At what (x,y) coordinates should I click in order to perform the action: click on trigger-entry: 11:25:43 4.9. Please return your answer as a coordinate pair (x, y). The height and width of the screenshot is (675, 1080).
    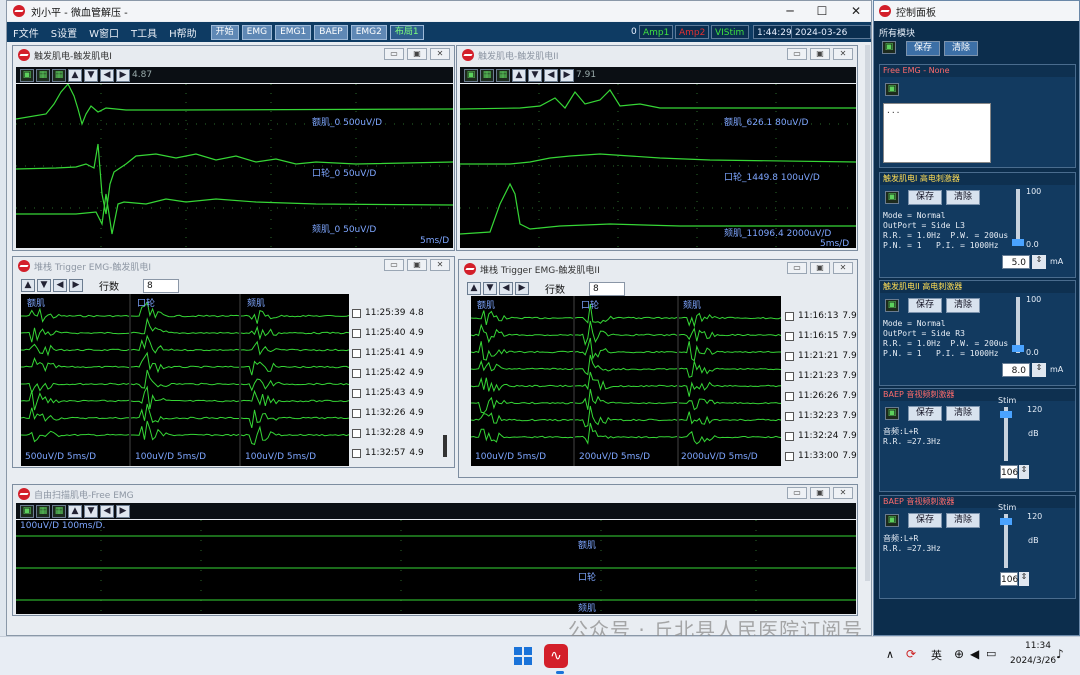
    Looking at the image, I should click on (388, 393).